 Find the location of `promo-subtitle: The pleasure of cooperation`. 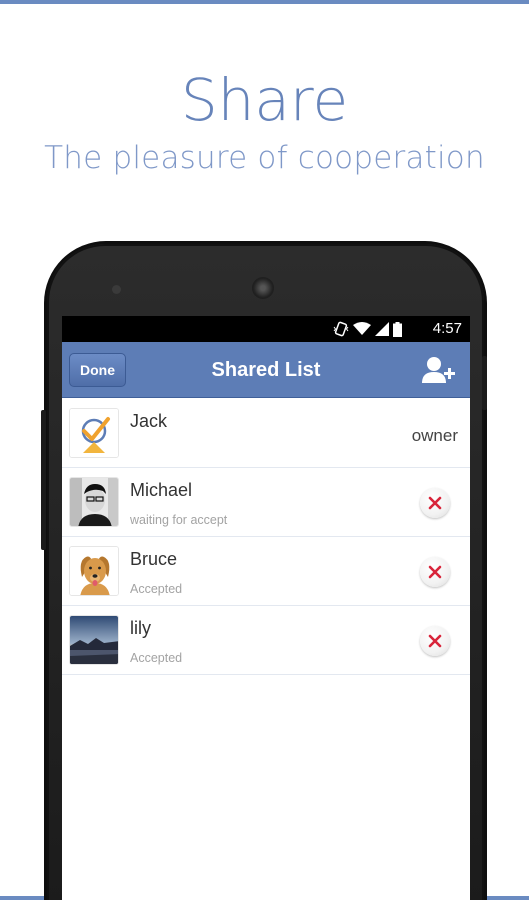

promo-subtitle: The pleasure of cooperation is located at coordinates (264, 158).